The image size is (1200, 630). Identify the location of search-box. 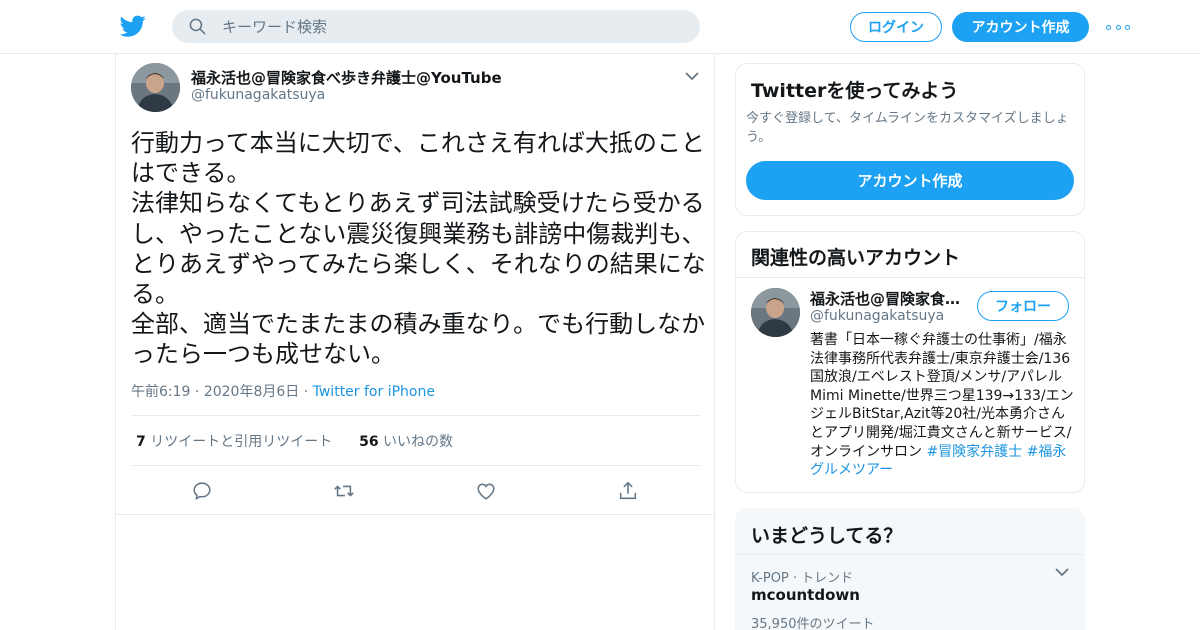
(436, 26).